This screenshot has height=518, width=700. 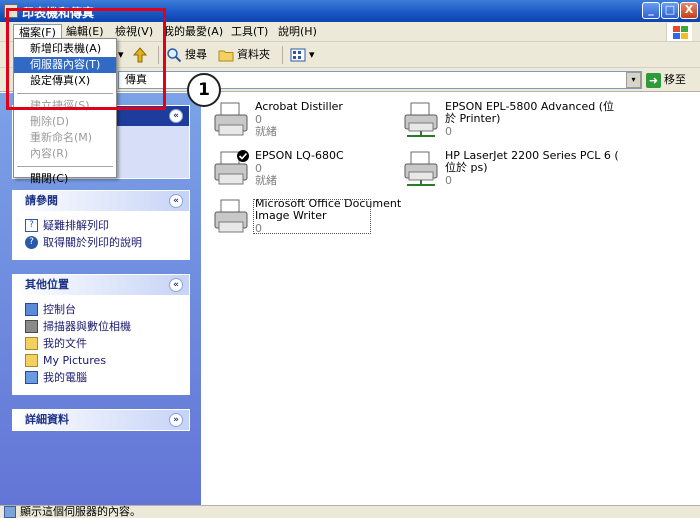 I want to click on menu-tools: 工具(T), so click(x=249, y=32).